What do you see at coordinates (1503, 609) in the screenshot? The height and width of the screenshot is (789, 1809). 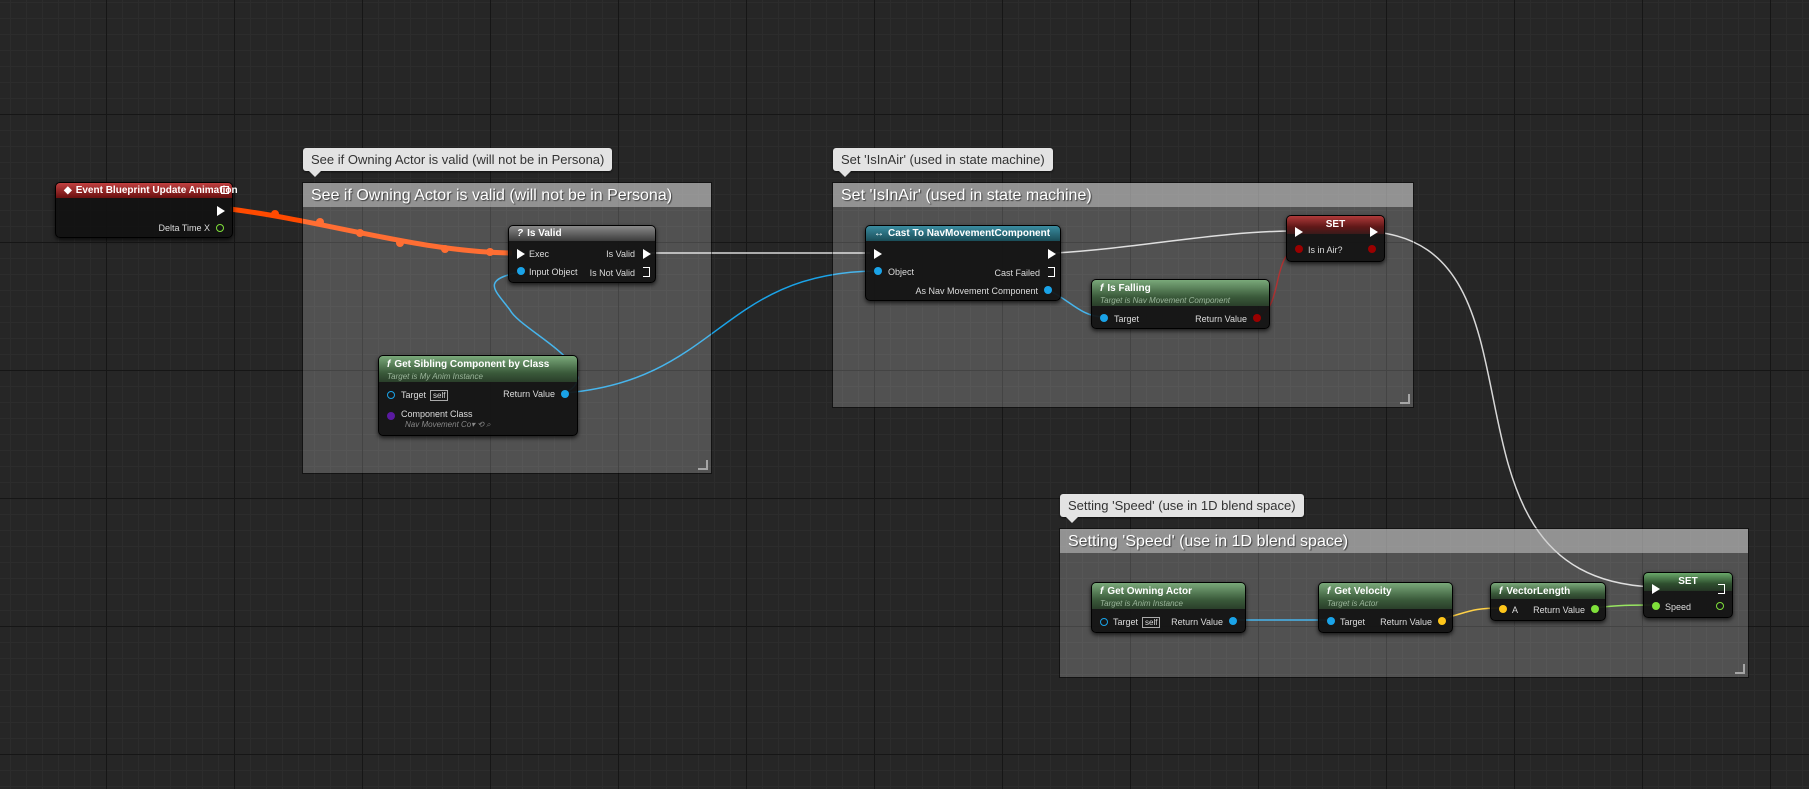 I see `a-pin` at bounding box center [1503, 609].